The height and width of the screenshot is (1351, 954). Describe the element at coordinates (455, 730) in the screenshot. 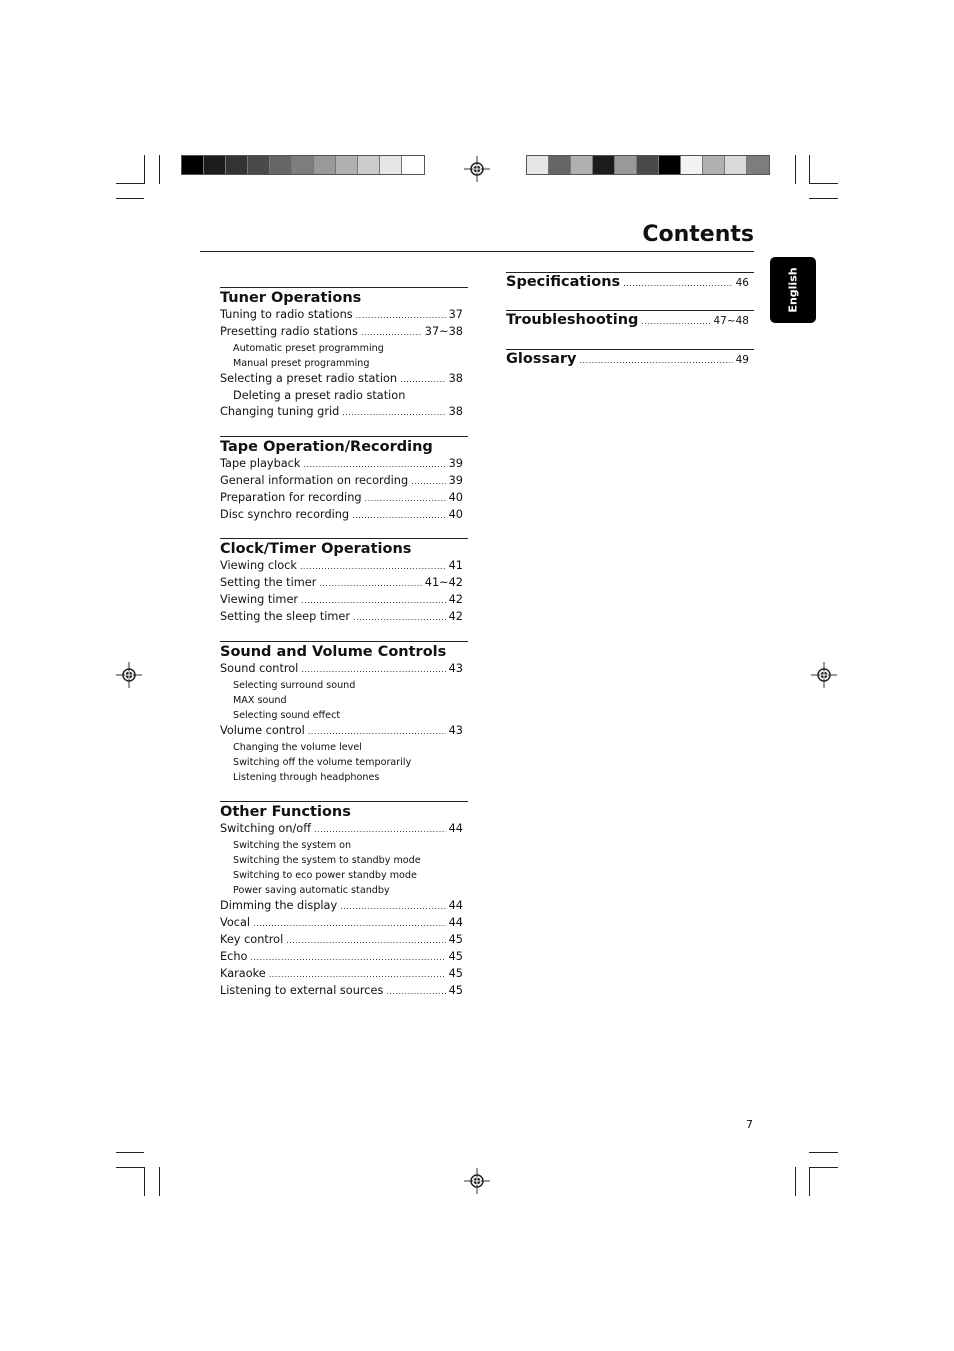

I see `toc-entry-page: 43` at that location.